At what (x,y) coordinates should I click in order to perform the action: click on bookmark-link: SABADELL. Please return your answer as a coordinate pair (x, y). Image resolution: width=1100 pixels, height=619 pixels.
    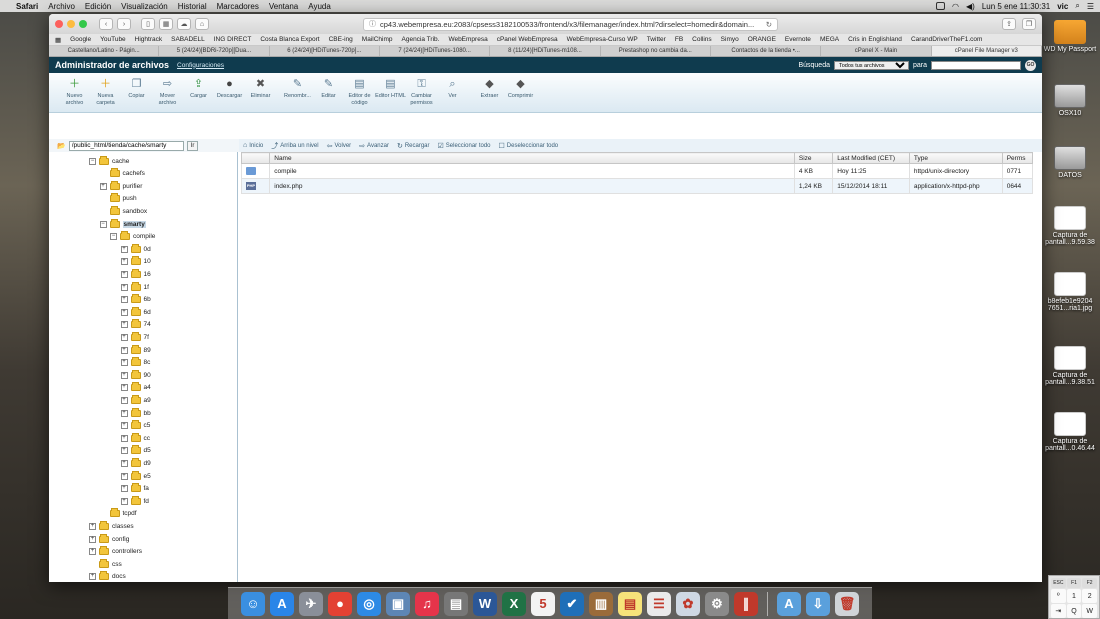
    Looking at the image, I should click on (188, 39).